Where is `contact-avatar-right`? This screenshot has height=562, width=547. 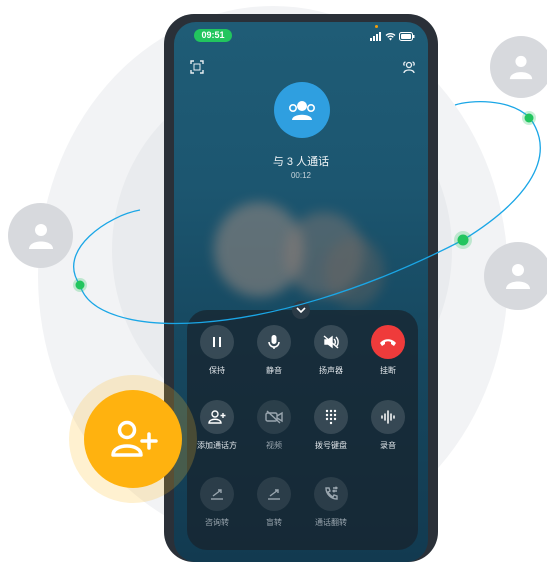 contact-avatar-right is located at coordinates (515, 276).